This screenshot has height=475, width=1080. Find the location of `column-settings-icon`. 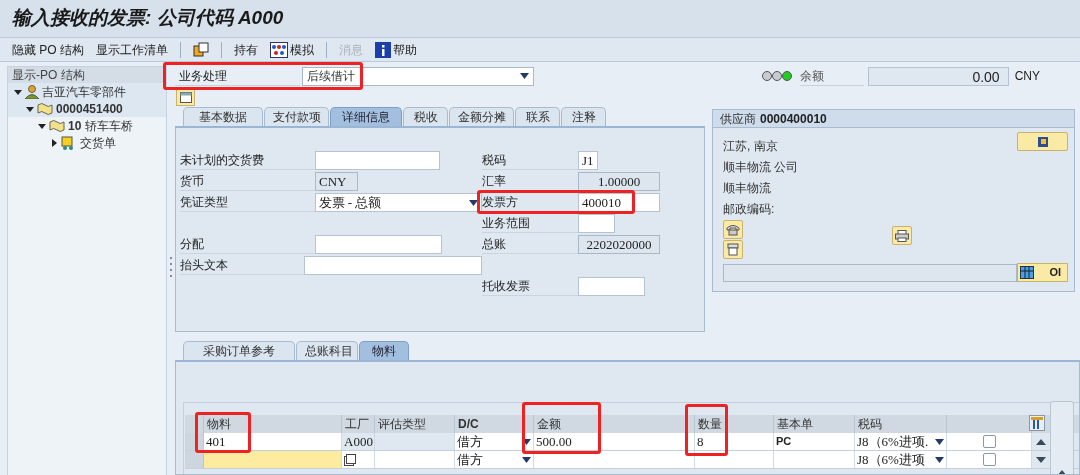

column-settings-icon is located at coordinates (1037, 423).